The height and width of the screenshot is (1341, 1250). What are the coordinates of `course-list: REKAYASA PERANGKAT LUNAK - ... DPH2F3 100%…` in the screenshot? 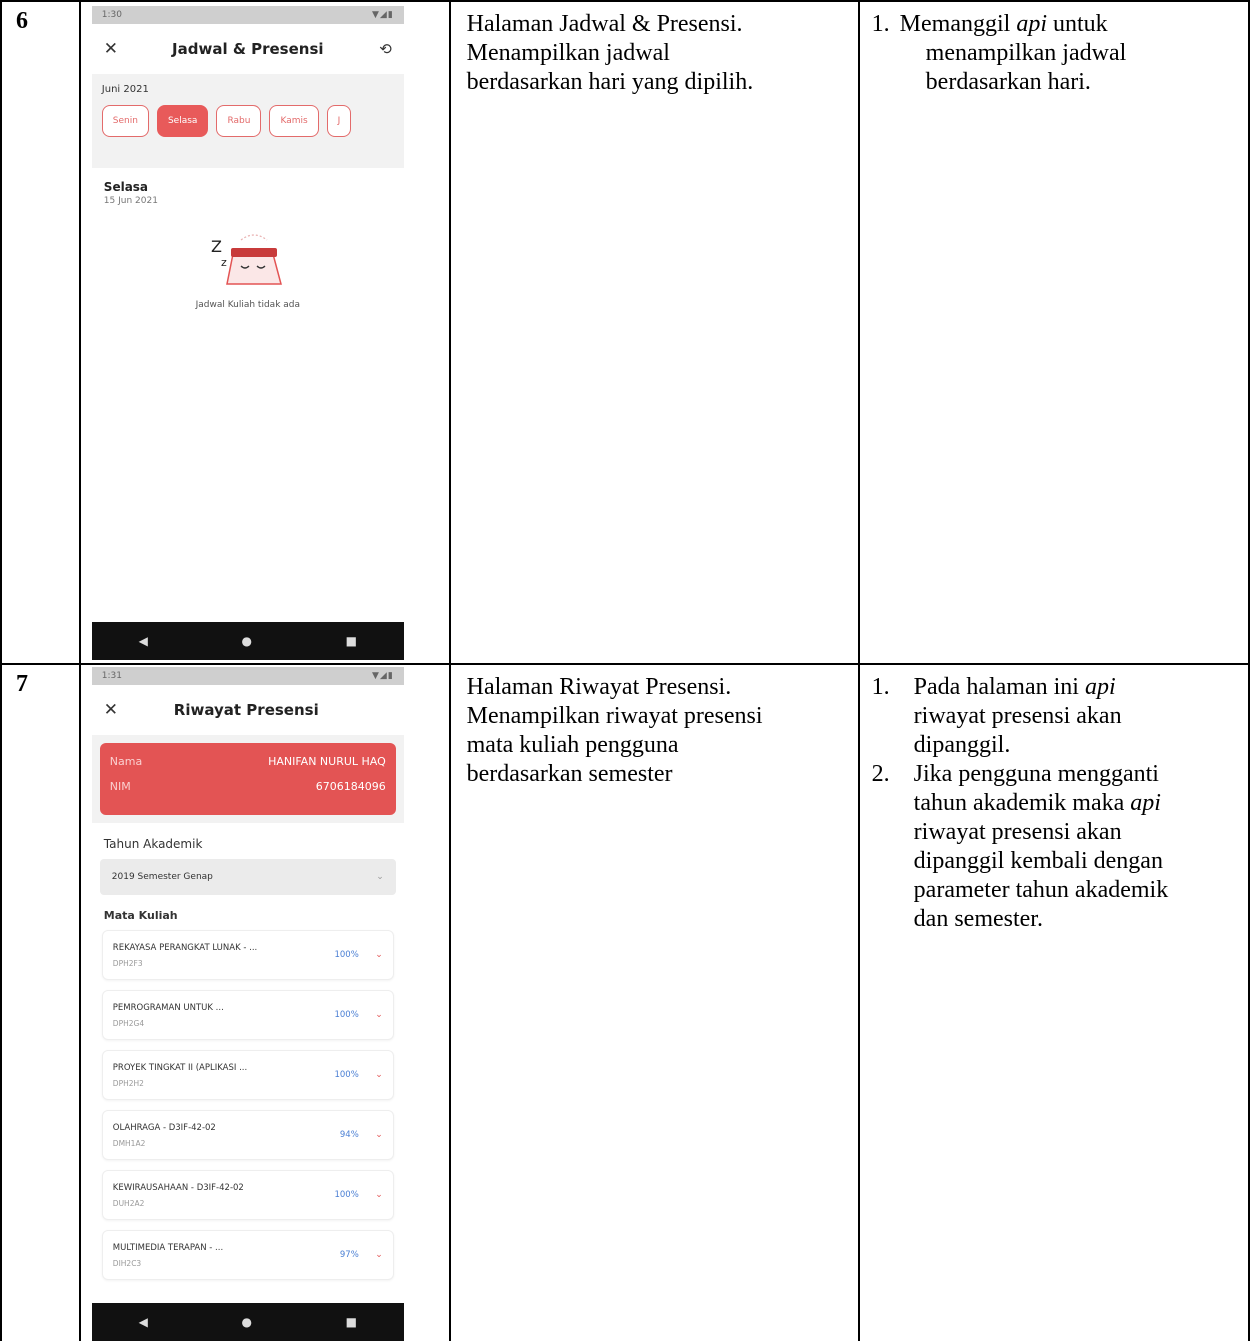 It's located at (248, 1105).